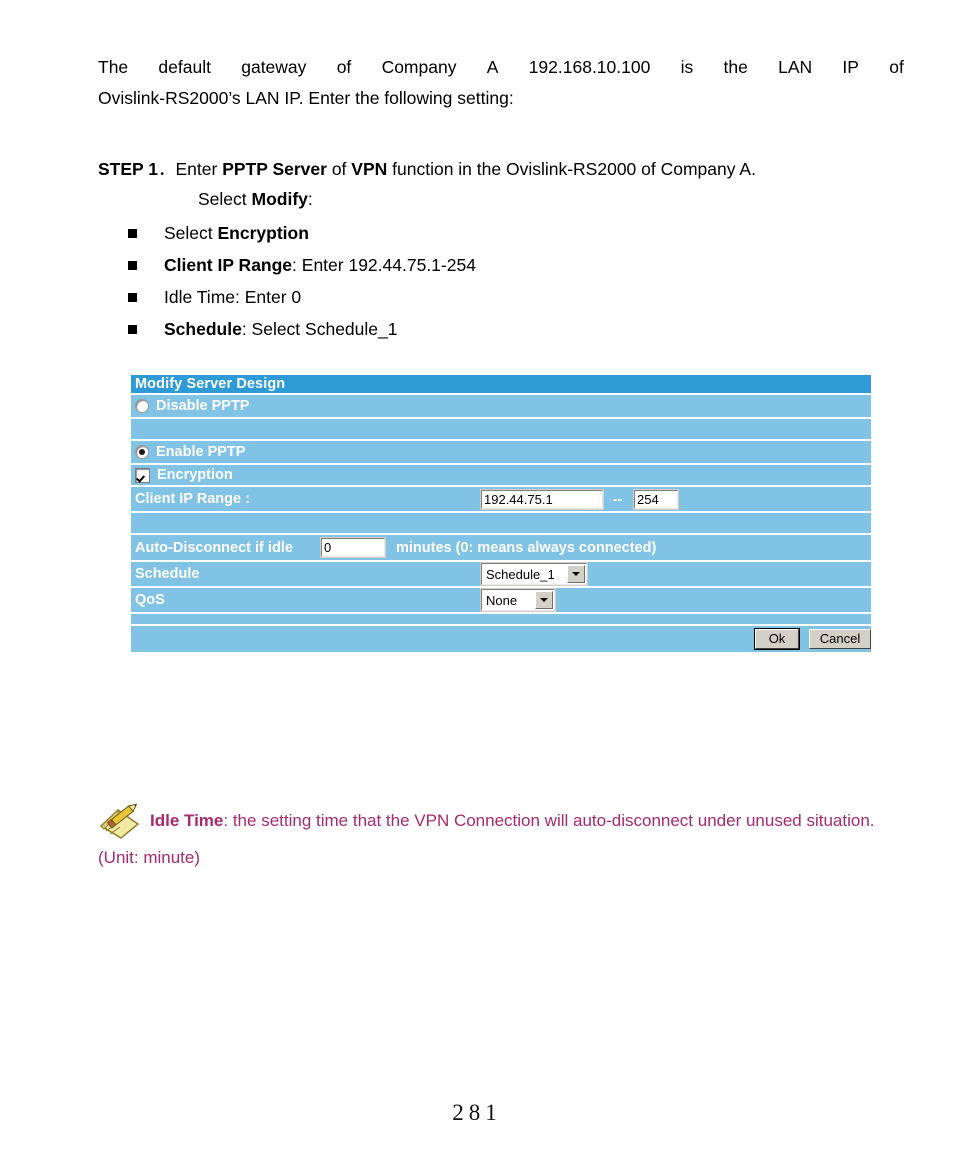  Describe the element at coordinates (201, 452) in the screenshot. I see `enable-pptp-label: Enable PPTP` at that location.